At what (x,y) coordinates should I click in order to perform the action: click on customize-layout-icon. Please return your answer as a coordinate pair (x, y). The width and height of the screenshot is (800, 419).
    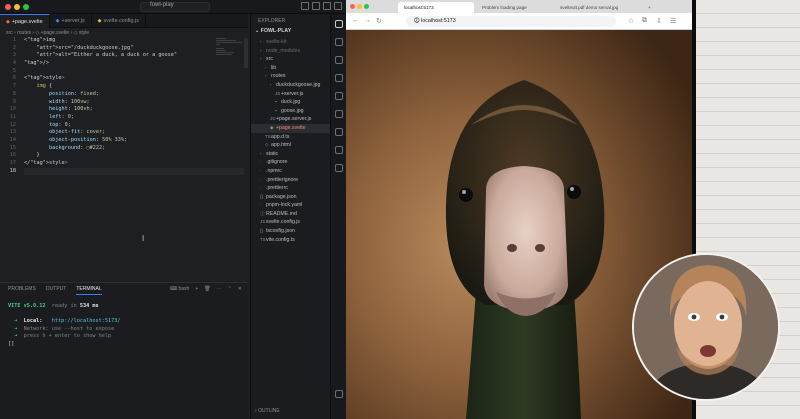
    Looking at the image, I should click on (338, 6).